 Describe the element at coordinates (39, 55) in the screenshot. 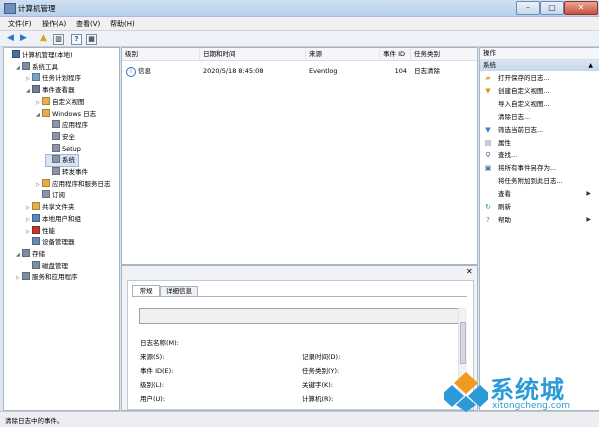

I see `tree-item: 计算机管理(本地)` at that location.